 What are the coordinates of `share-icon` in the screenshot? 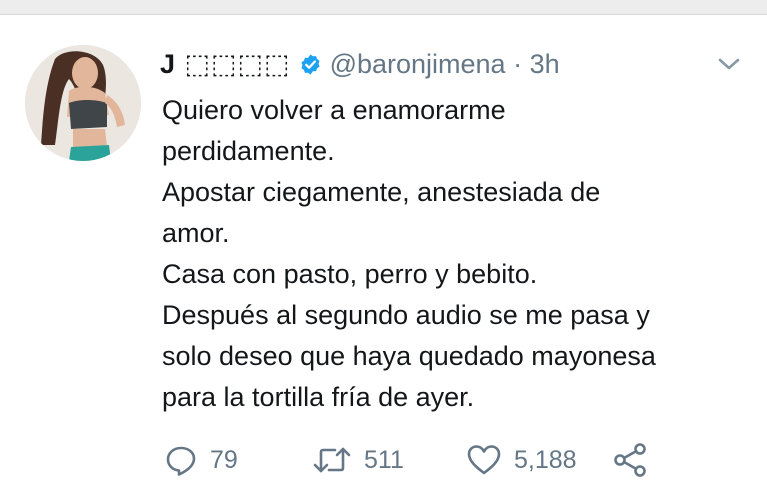 It's located at (630, 460).